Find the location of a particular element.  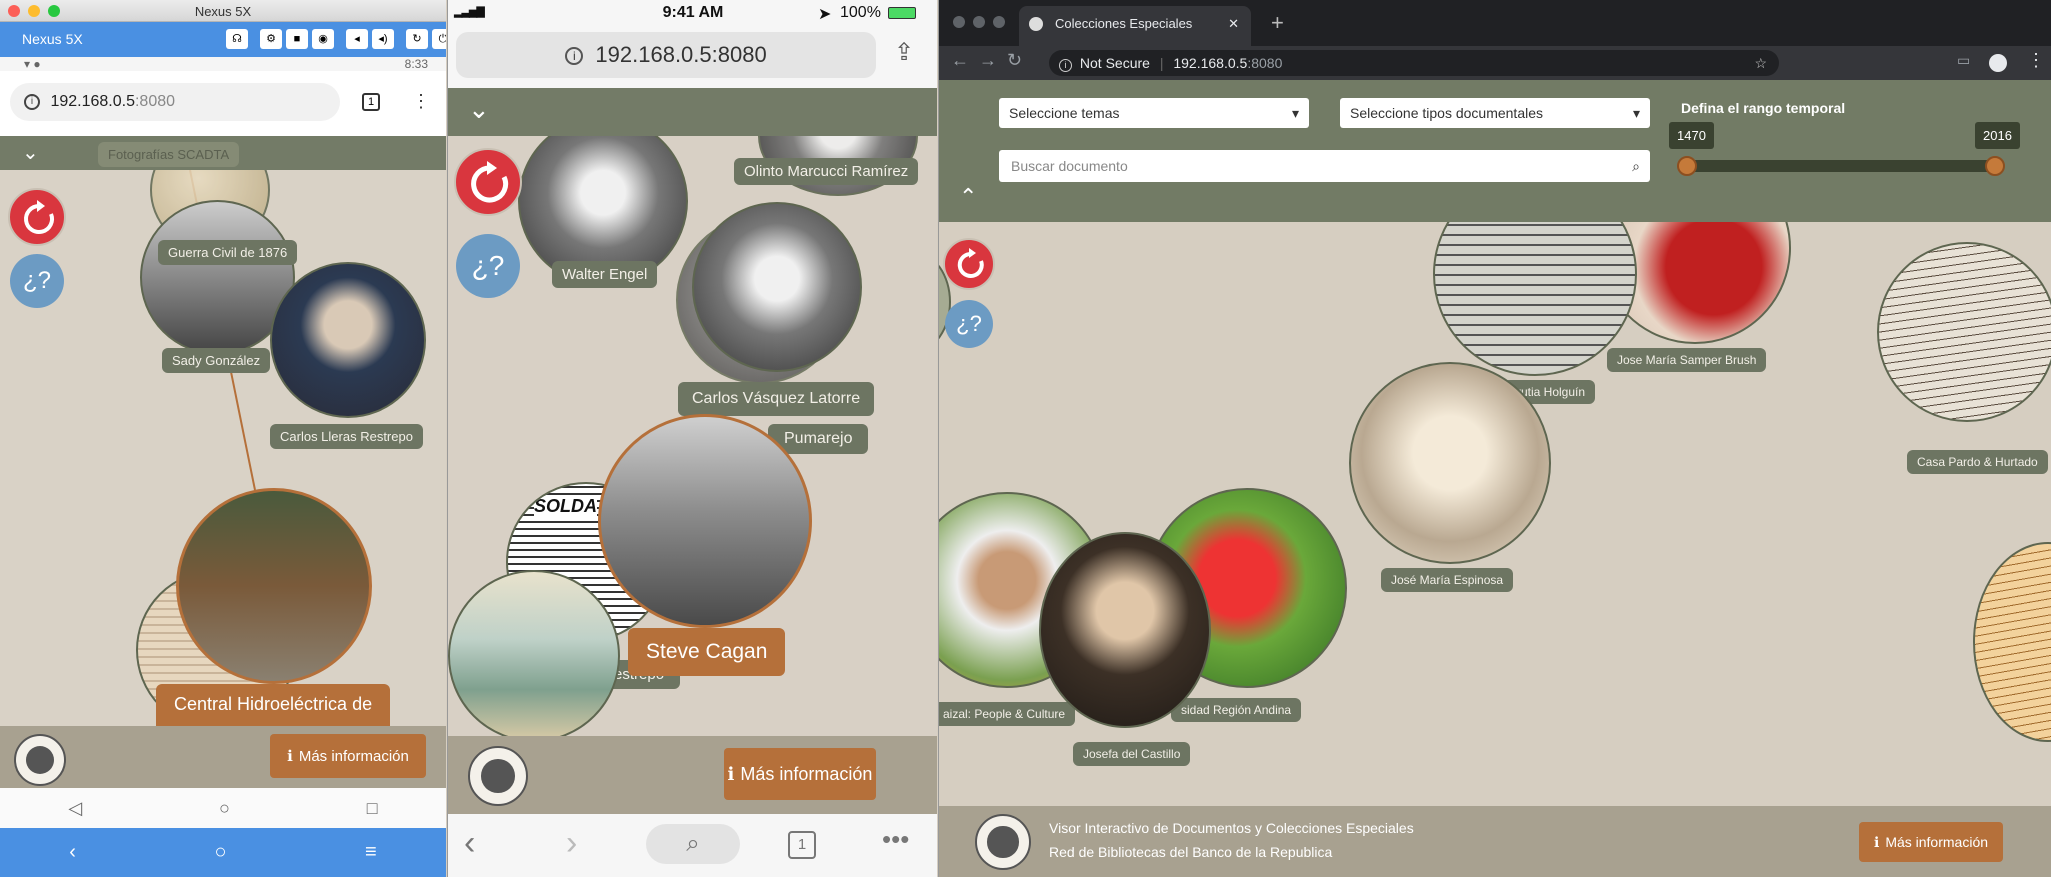

url-port: :8080 is located at coordinates (155, 101).